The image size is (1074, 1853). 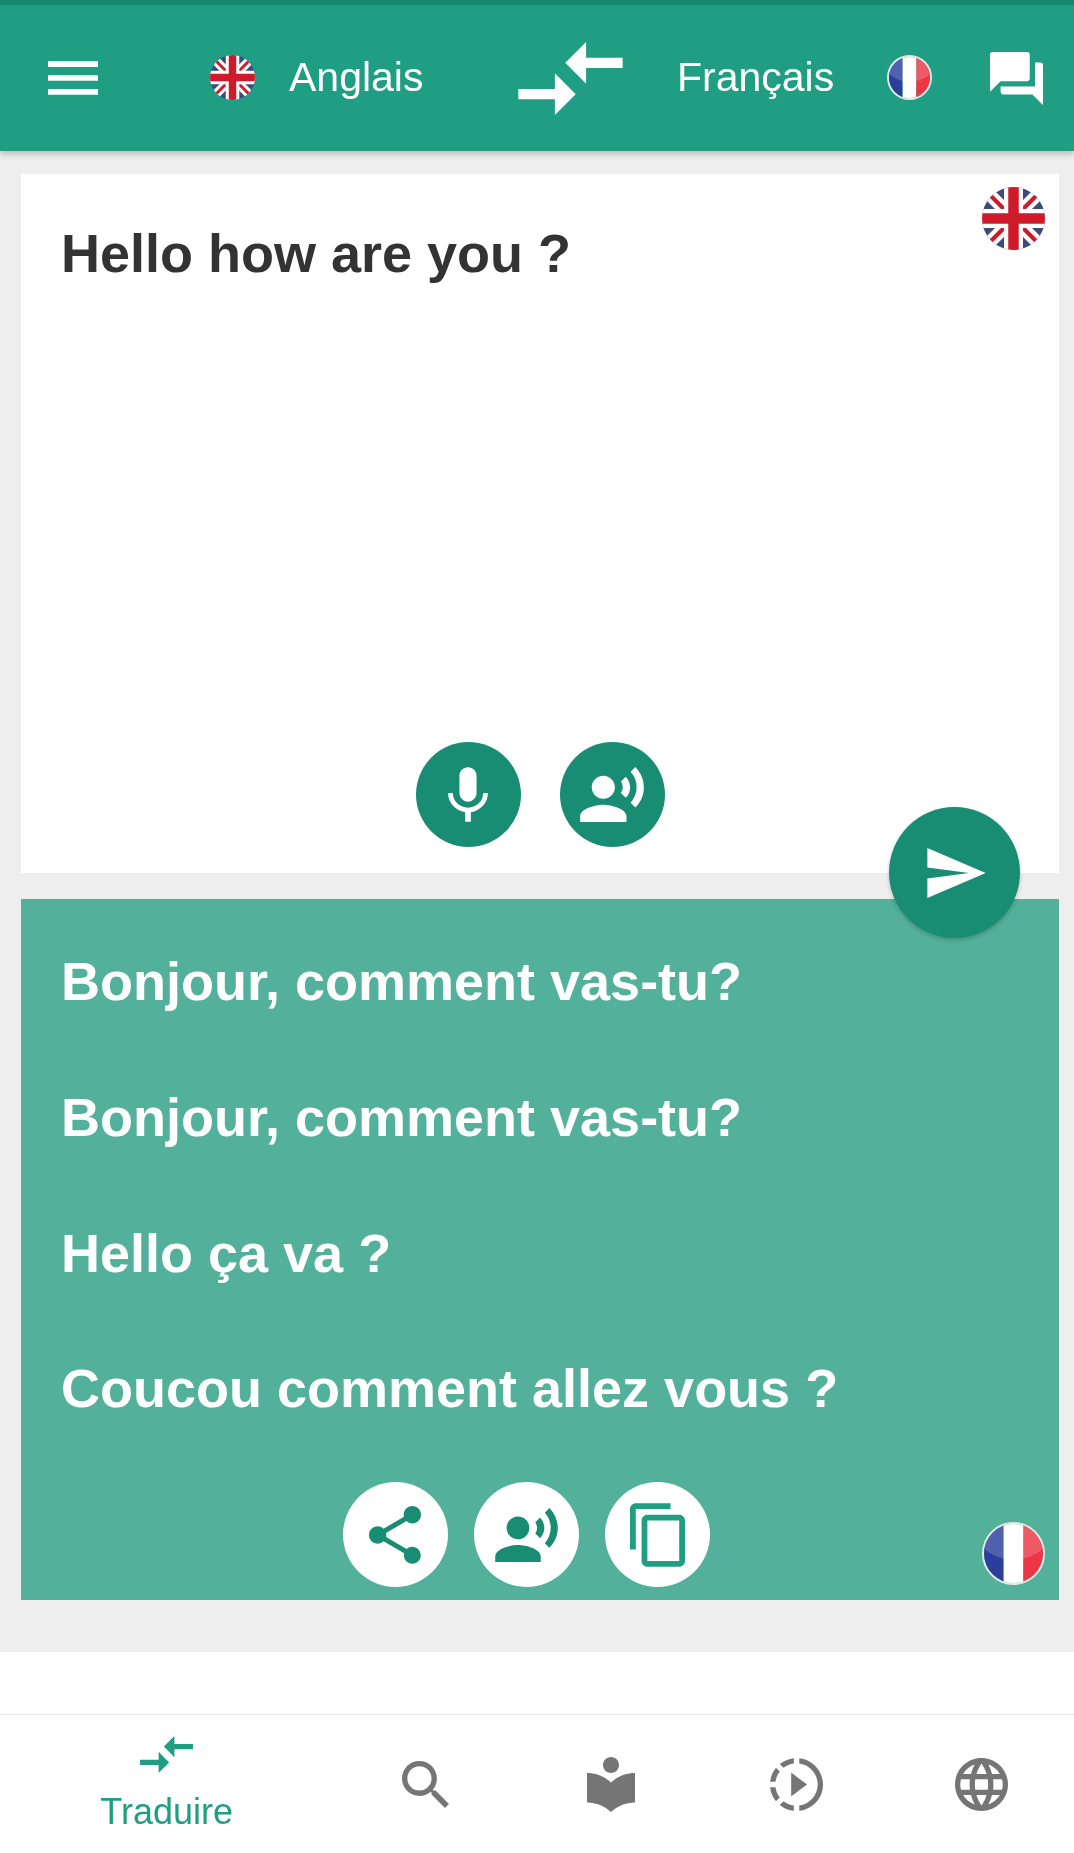 What do you see at coordinates (611, 1784) in the screenshot?
I see `reading-person-icon` at bounding box center [611, 1784].